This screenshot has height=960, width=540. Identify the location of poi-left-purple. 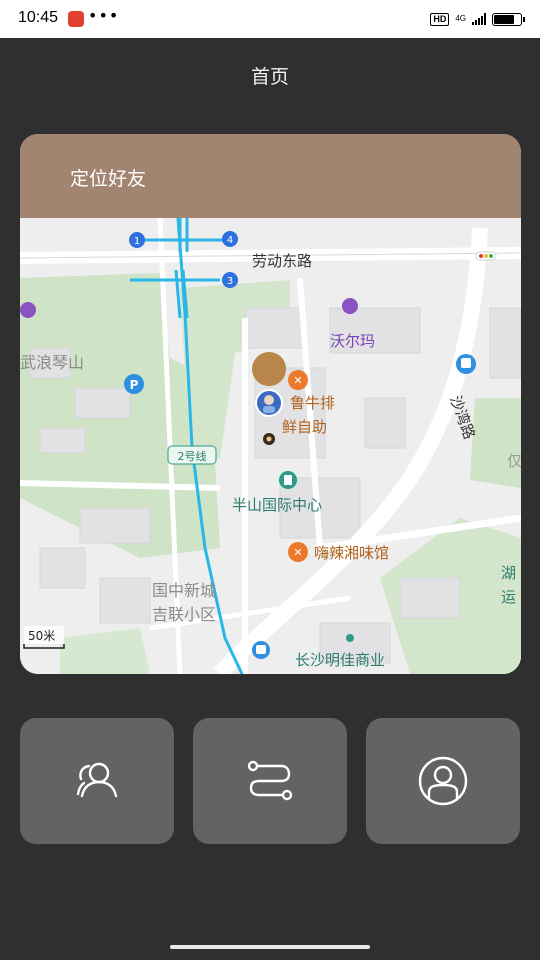
(28, 310).